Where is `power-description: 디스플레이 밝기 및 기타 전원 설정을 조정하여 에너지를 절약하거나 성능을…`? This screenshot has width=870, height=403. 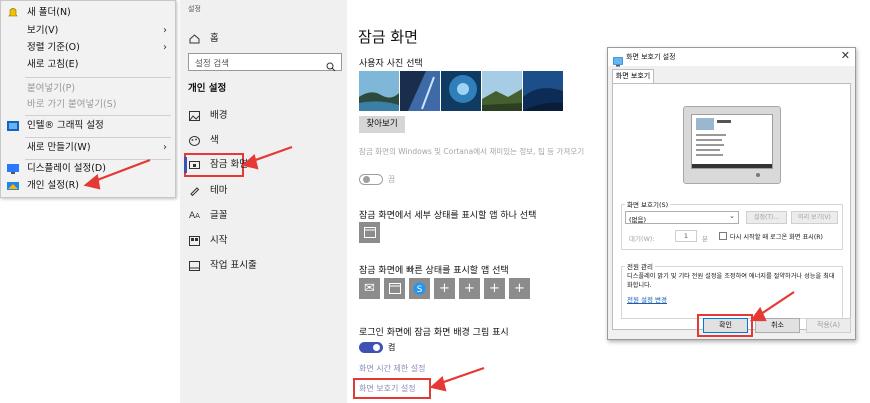
power-description: 디스플레이 밝기 및 기타 전원 설정을 조정하여 에너지를 절약하거나 성능을… is located at coordinates (731, 281).